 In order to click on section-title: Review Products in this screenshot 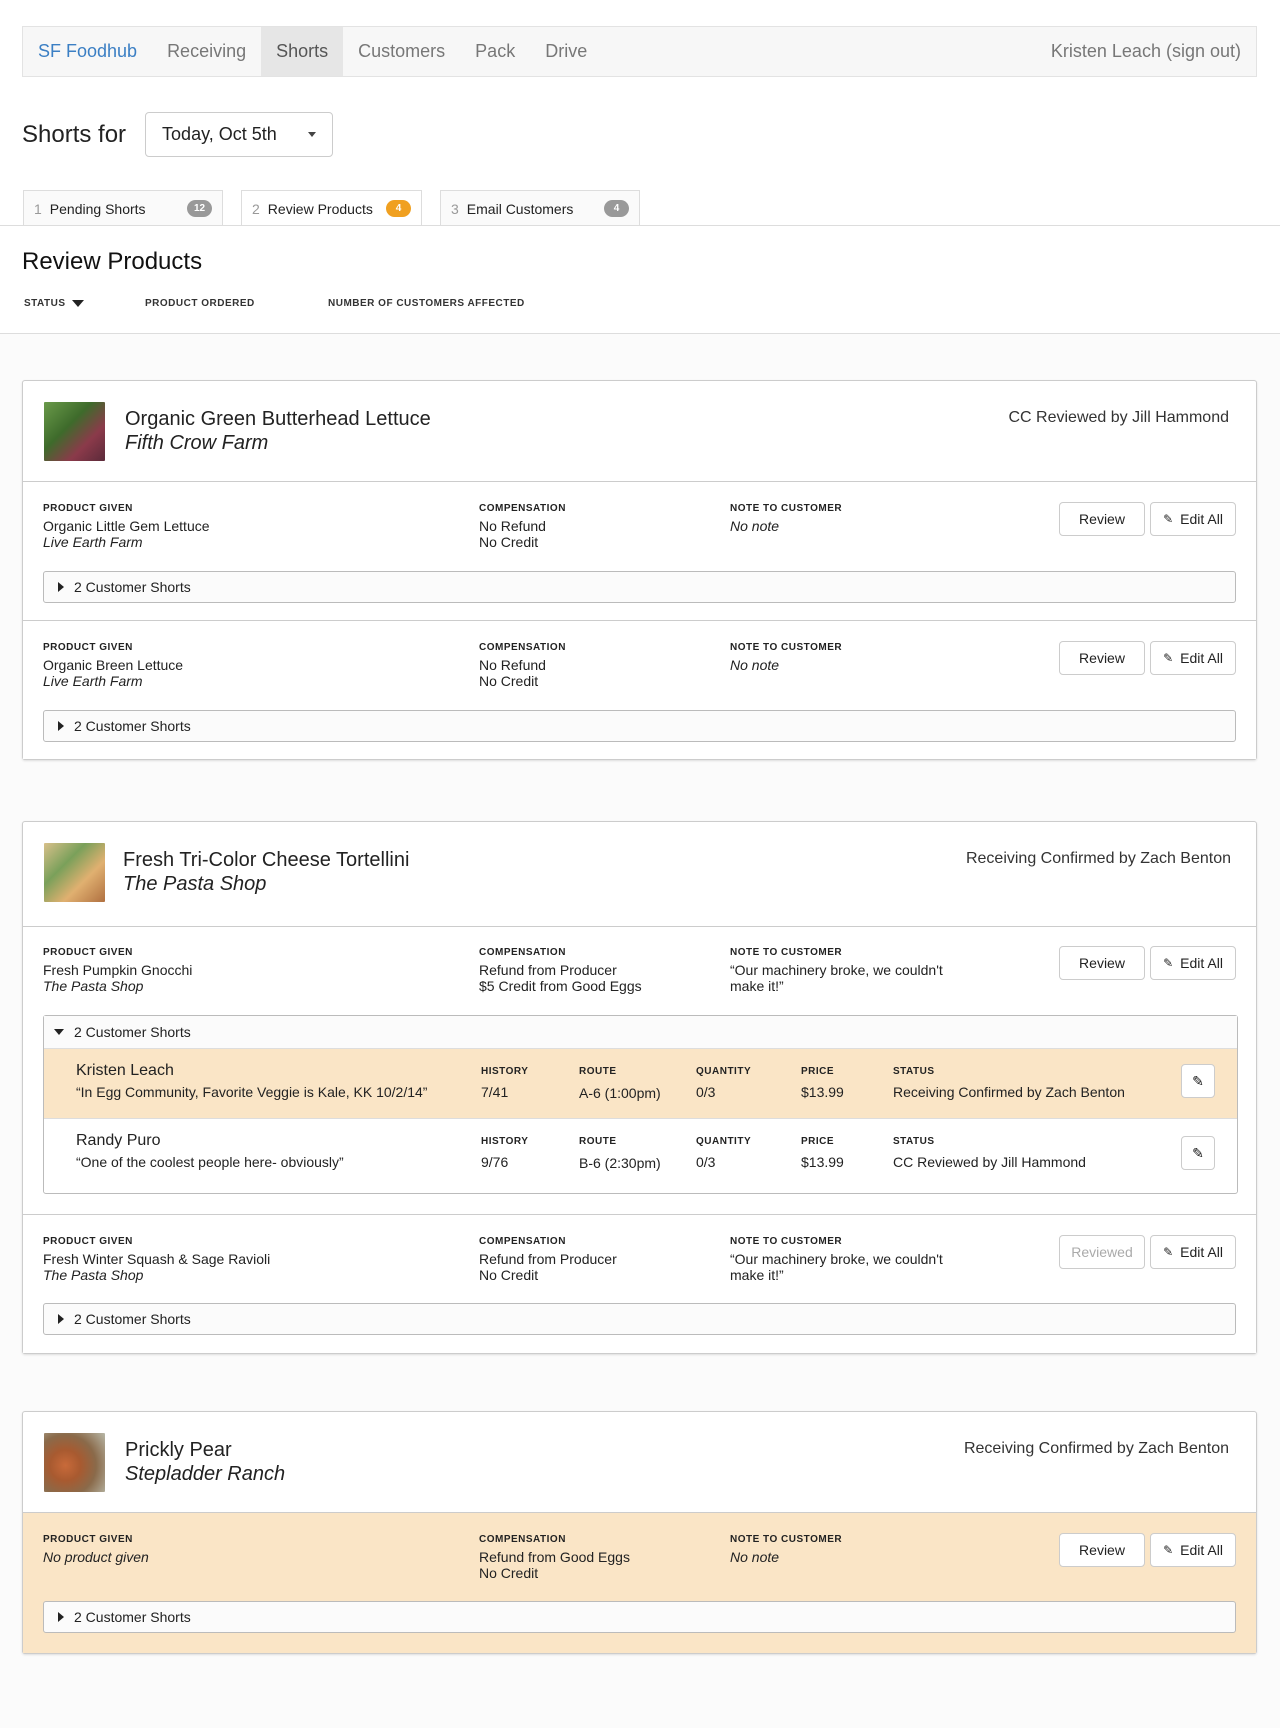, I will do `click(112, 261)`.